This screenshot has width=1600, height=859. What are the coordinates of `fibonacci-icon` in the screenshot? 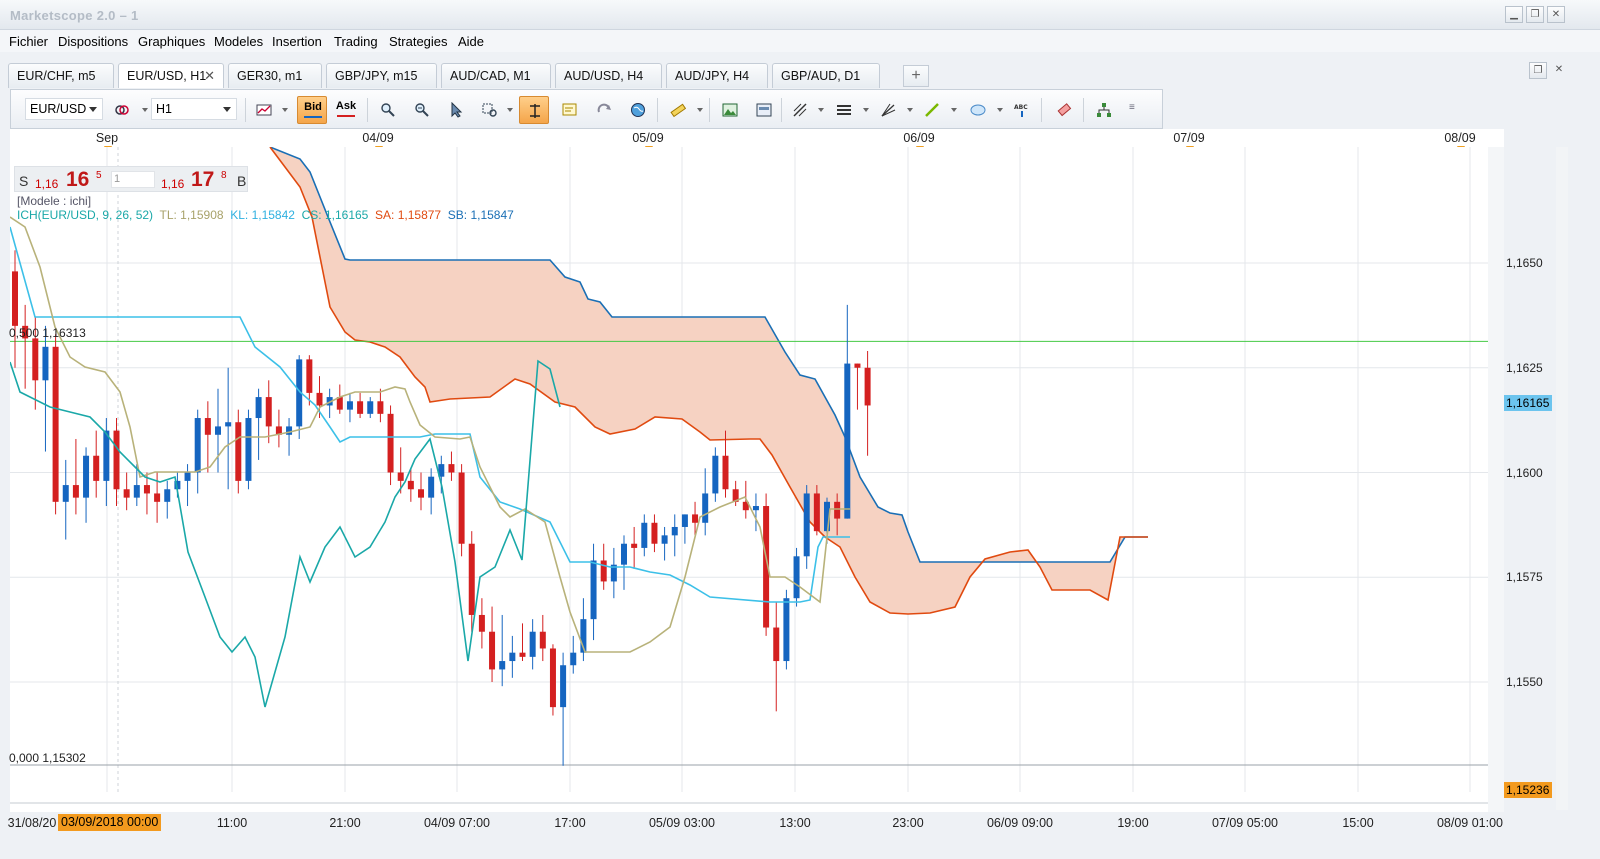 It's located at (888, 110).